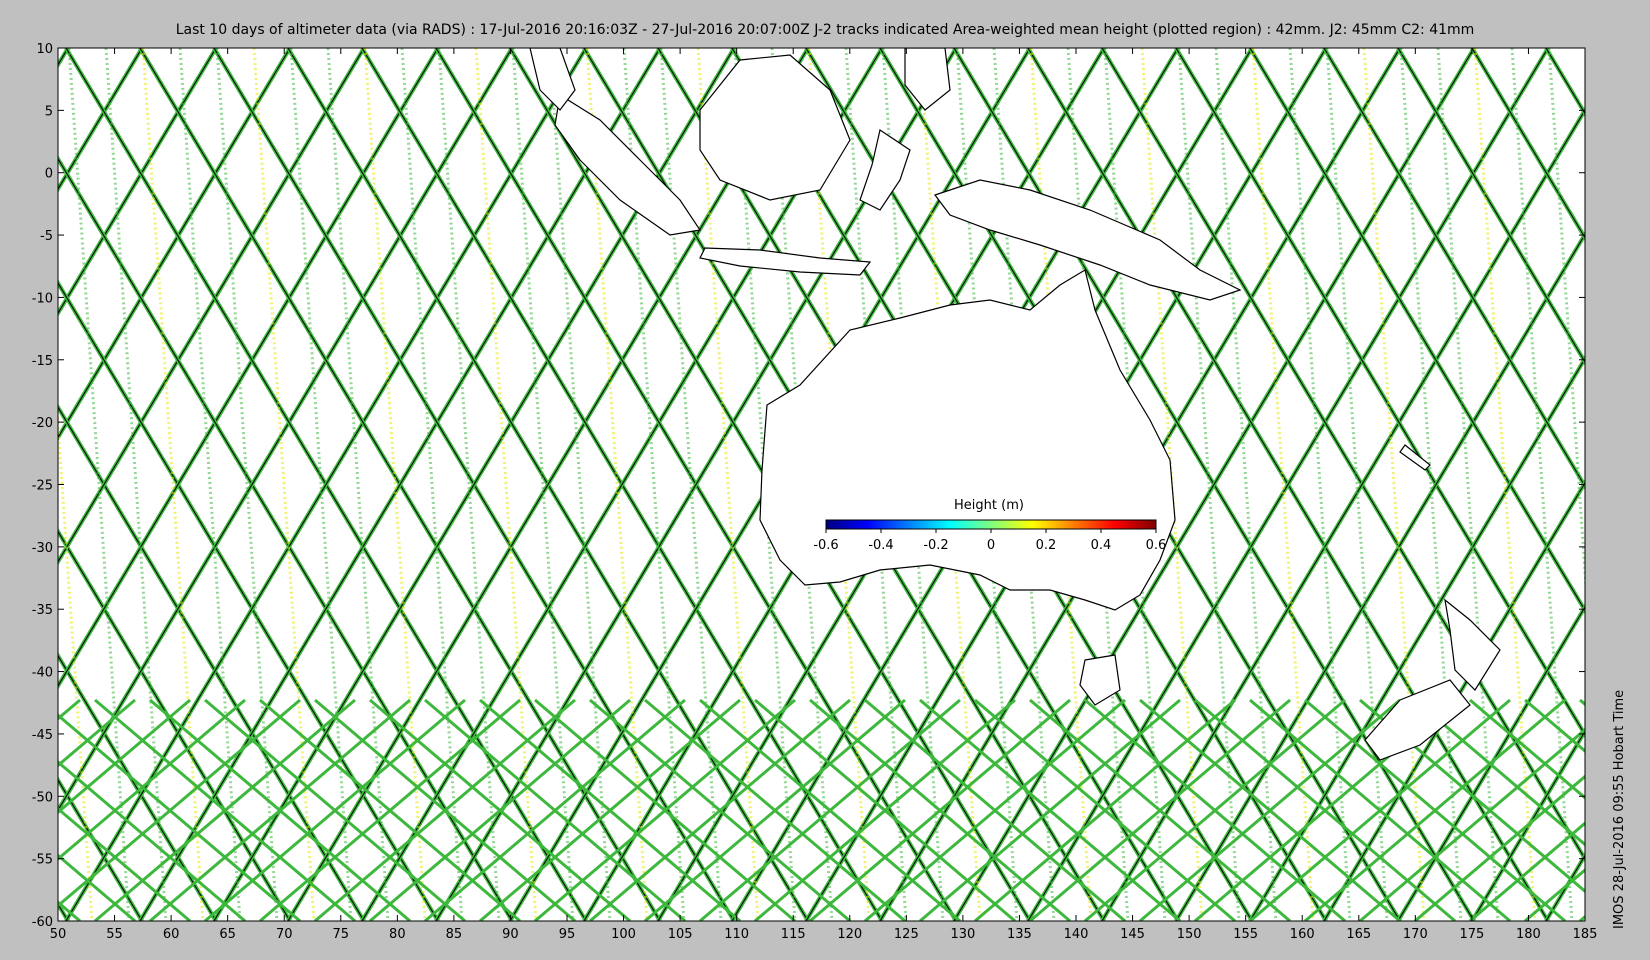  I want to click on lat-tick-label: -30, so click(42, 548).